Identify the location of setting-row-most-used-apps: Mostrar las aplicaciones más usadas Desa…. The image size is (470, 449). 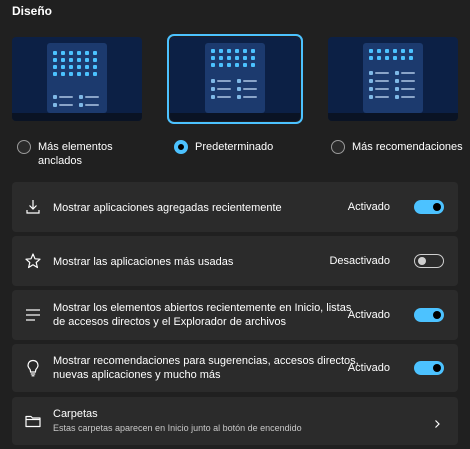
(235, 261).